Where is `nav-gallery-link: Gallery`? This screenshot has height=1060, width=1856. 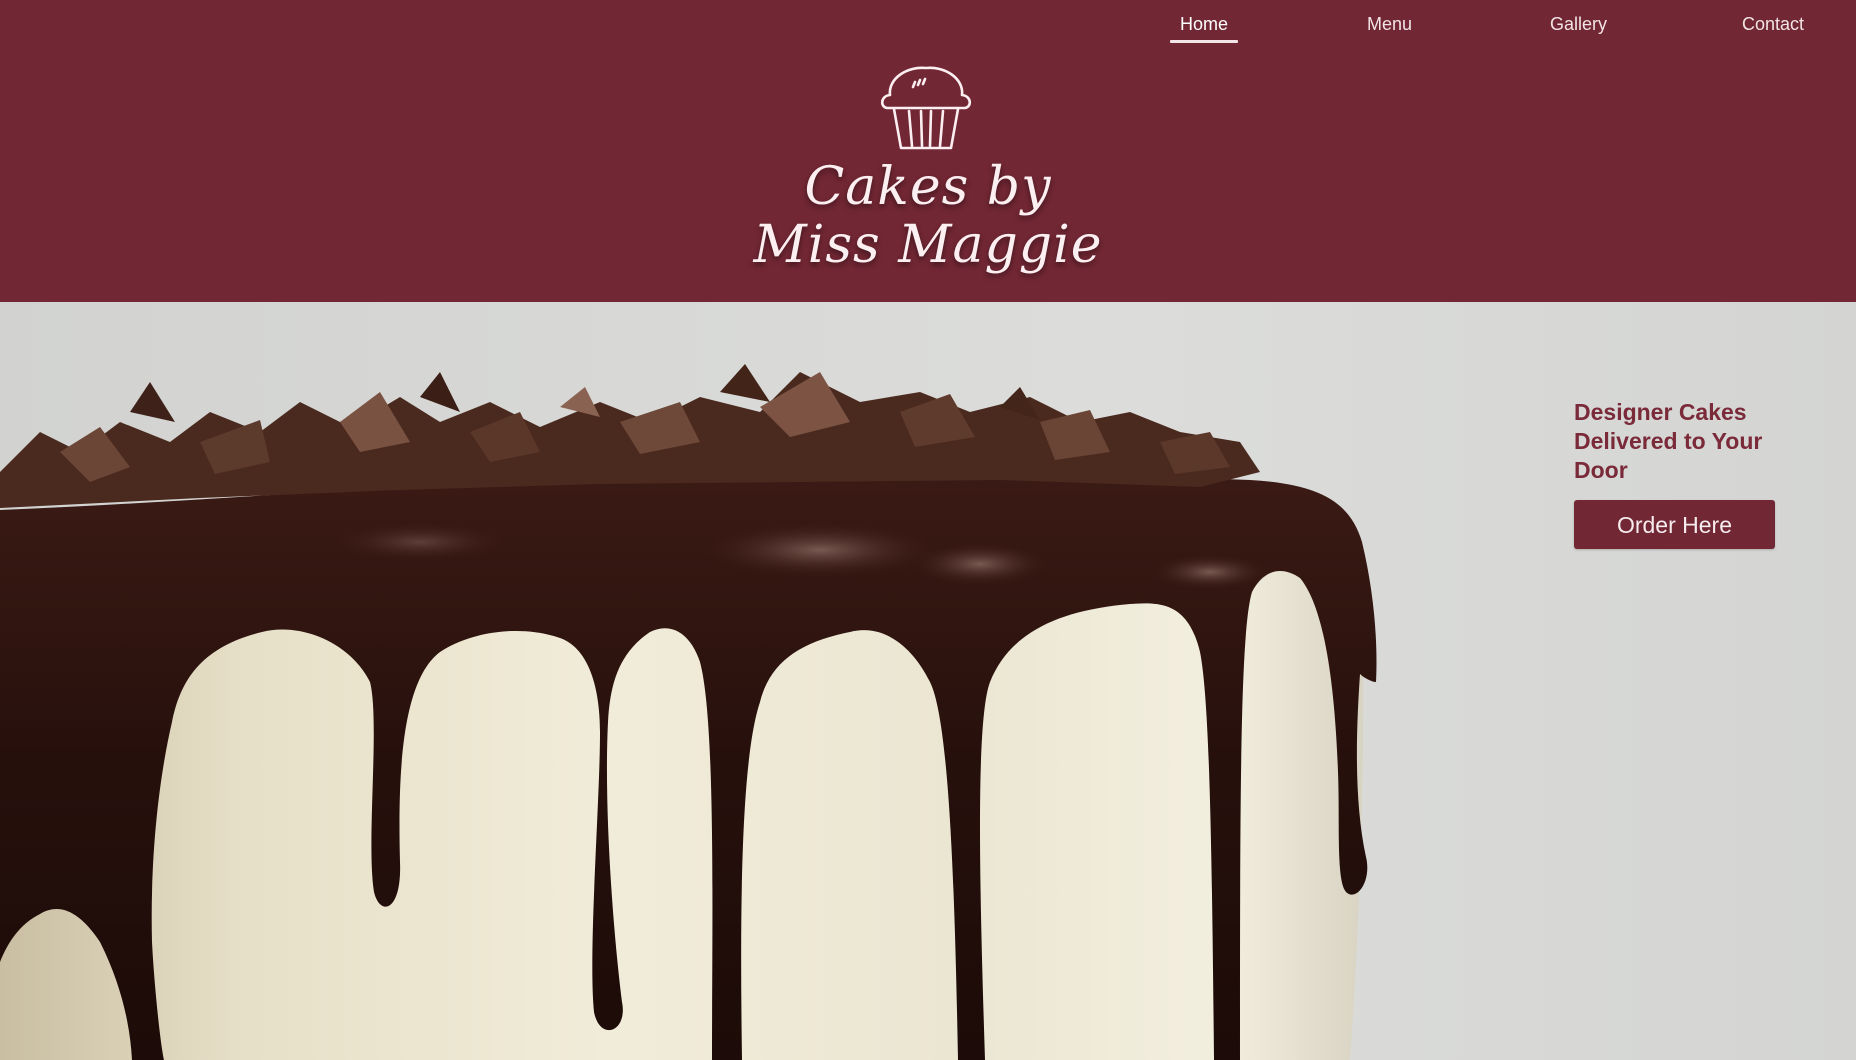
nav-gallery-link: Gallery is located at coordinates (1578, 28).